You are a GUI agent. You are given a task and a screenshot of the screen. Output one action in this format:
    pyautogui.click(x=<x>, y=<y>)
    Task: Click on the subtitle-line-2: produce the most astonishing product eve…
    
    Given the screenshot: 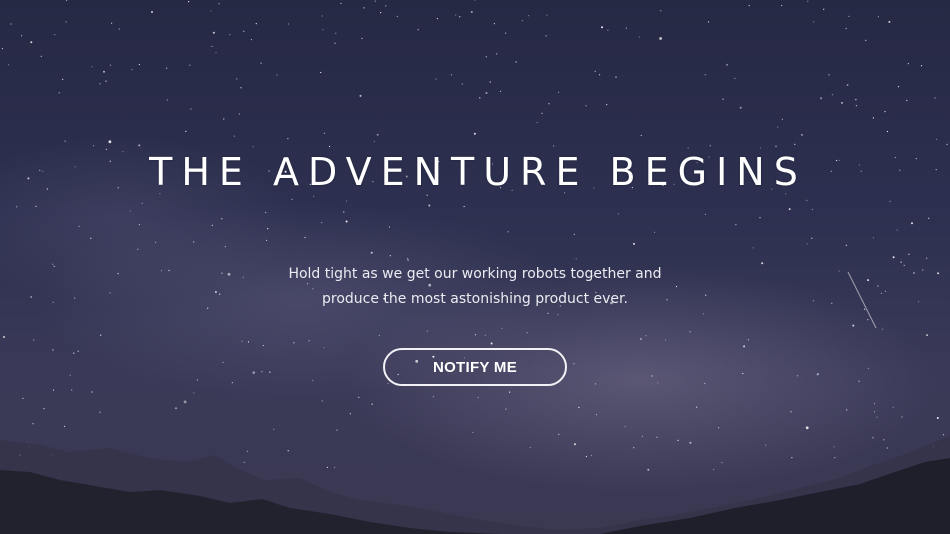 What is the action you would take?
    pyautogui.click(x=475, y=299)
    